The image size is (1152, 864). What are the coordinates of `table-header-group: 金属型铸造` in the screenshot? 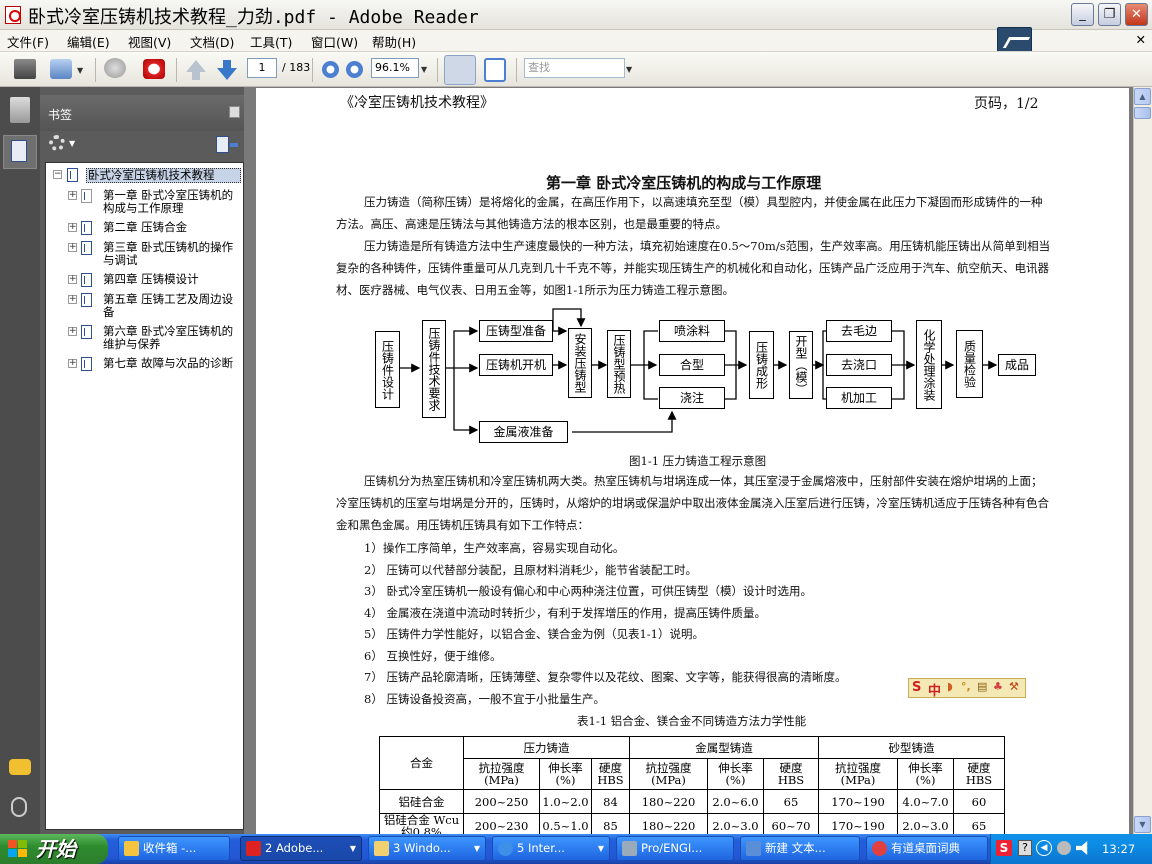 It's located at (724, 747).